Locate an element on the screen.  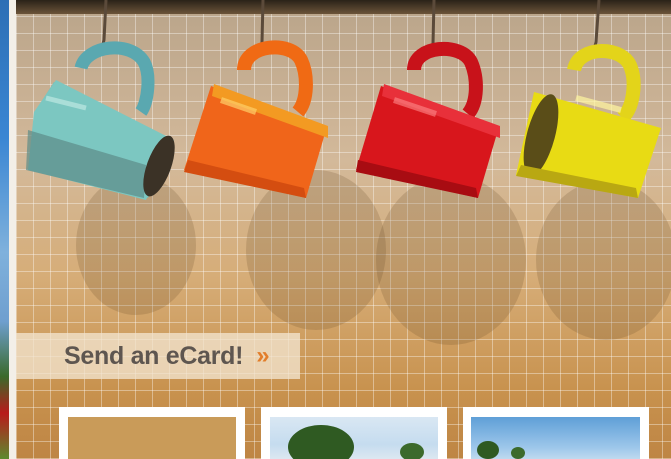
mug-yellow-icon is located at coordinates (588, 121).